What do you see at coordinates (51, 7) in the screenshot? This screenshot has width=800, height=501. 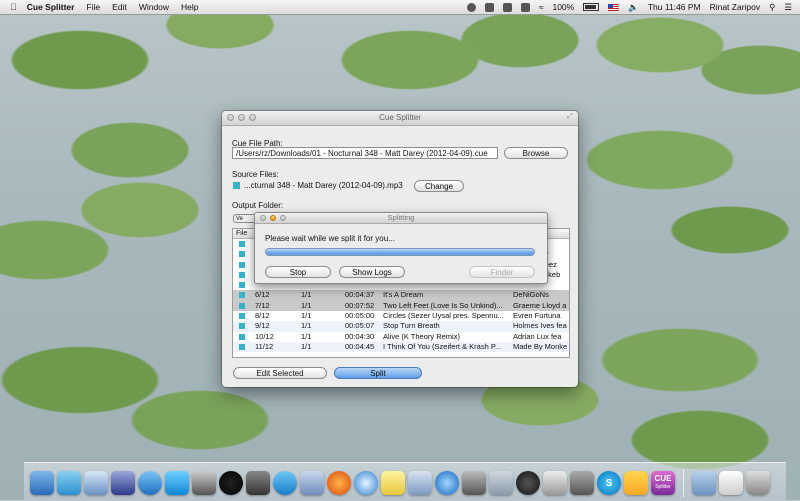 I see `menu-app-name: Cue Splitter` at bounding box center [51, 7].